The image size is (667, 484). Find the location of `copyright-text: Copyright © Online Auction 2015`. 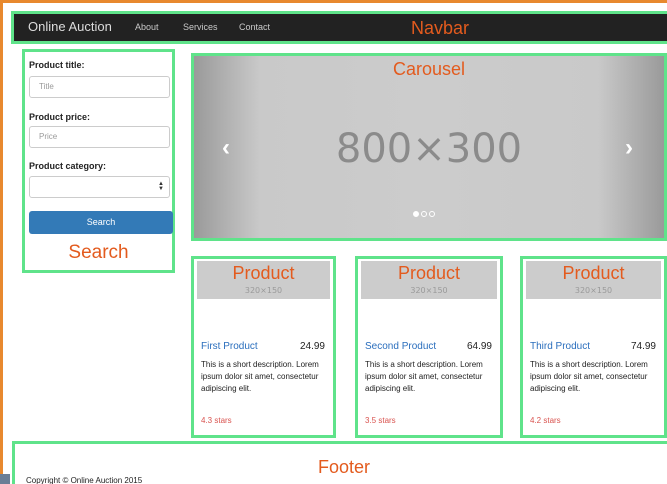

copyright-text: Copyright © Online Auction 2015 is located at coordinates (84, 480).